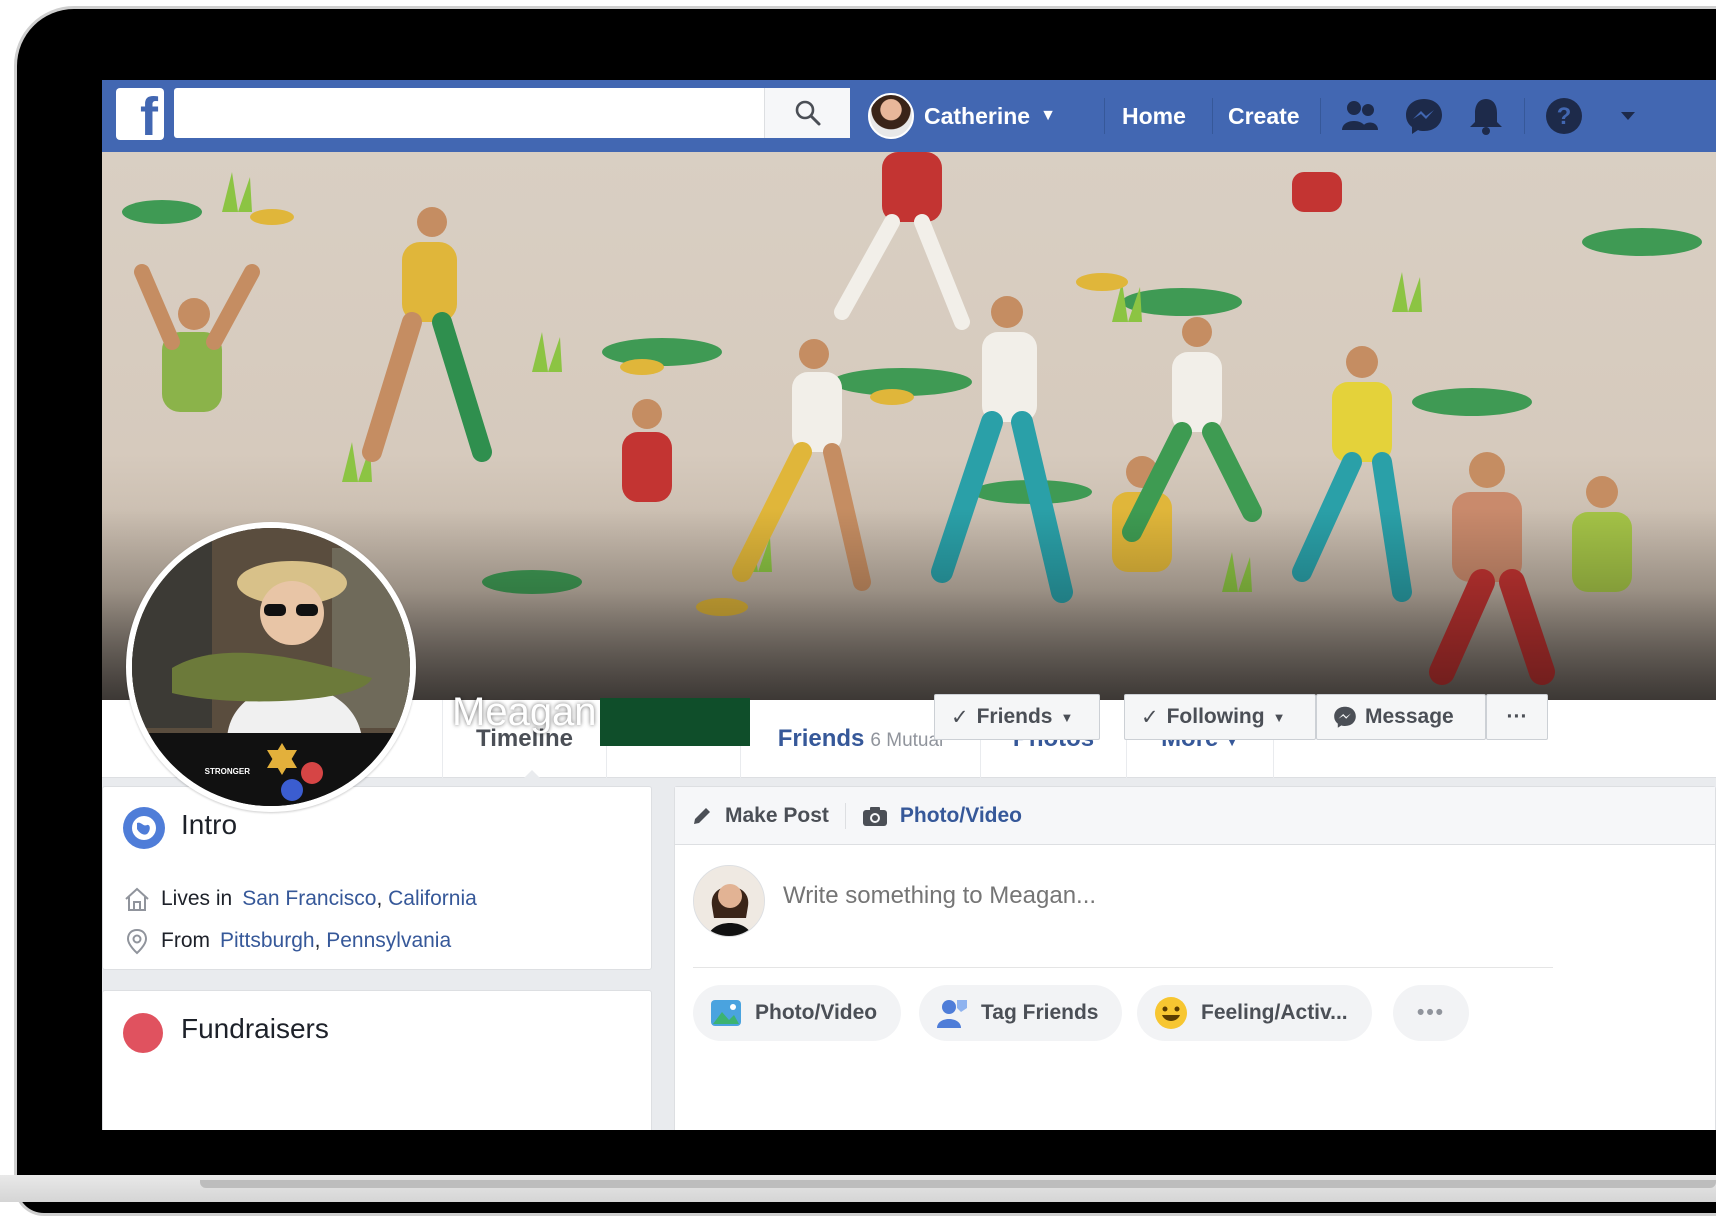 The height and width of the screenshot is (1216, 1716). I want to click on profile-picture: STRONGER, so click(271, 667).